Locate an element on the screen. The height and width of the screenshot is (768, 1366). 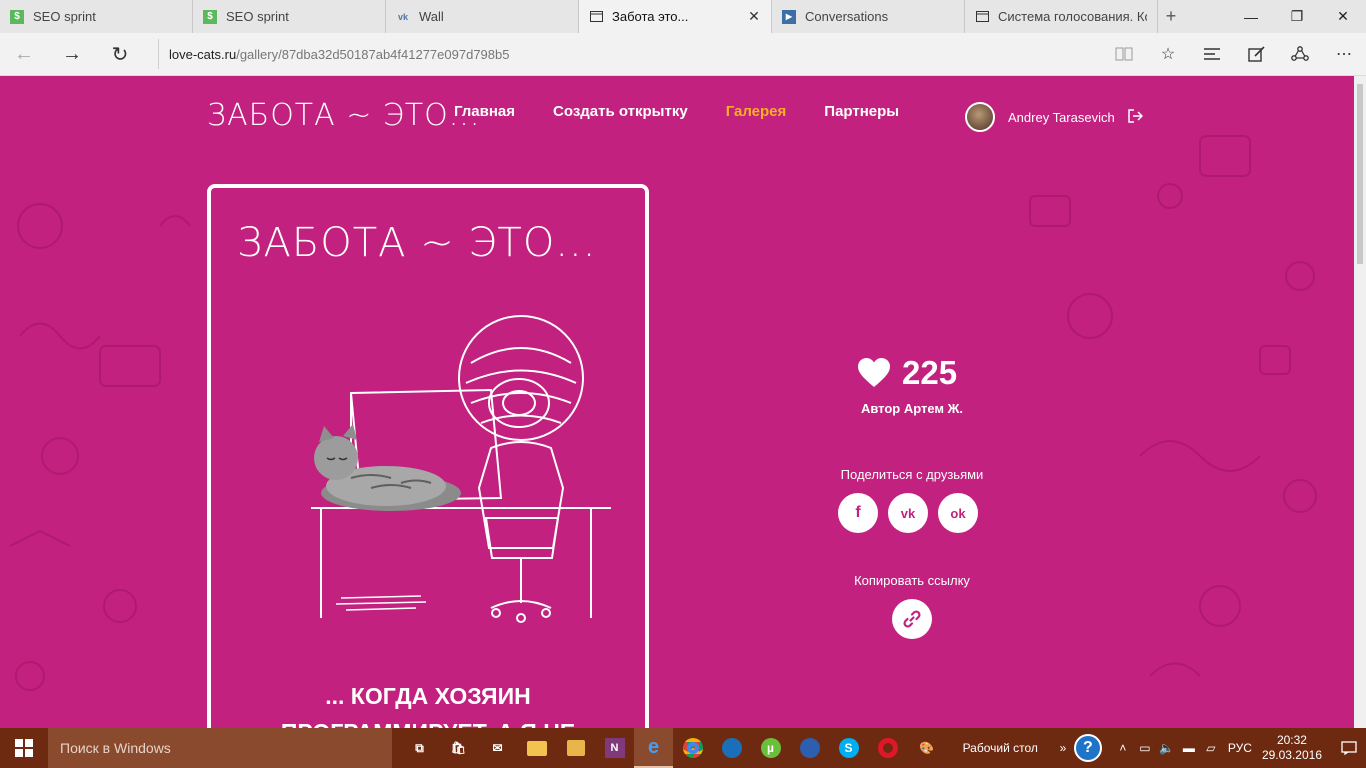
cat-icon is located at coordinates (387, 467).